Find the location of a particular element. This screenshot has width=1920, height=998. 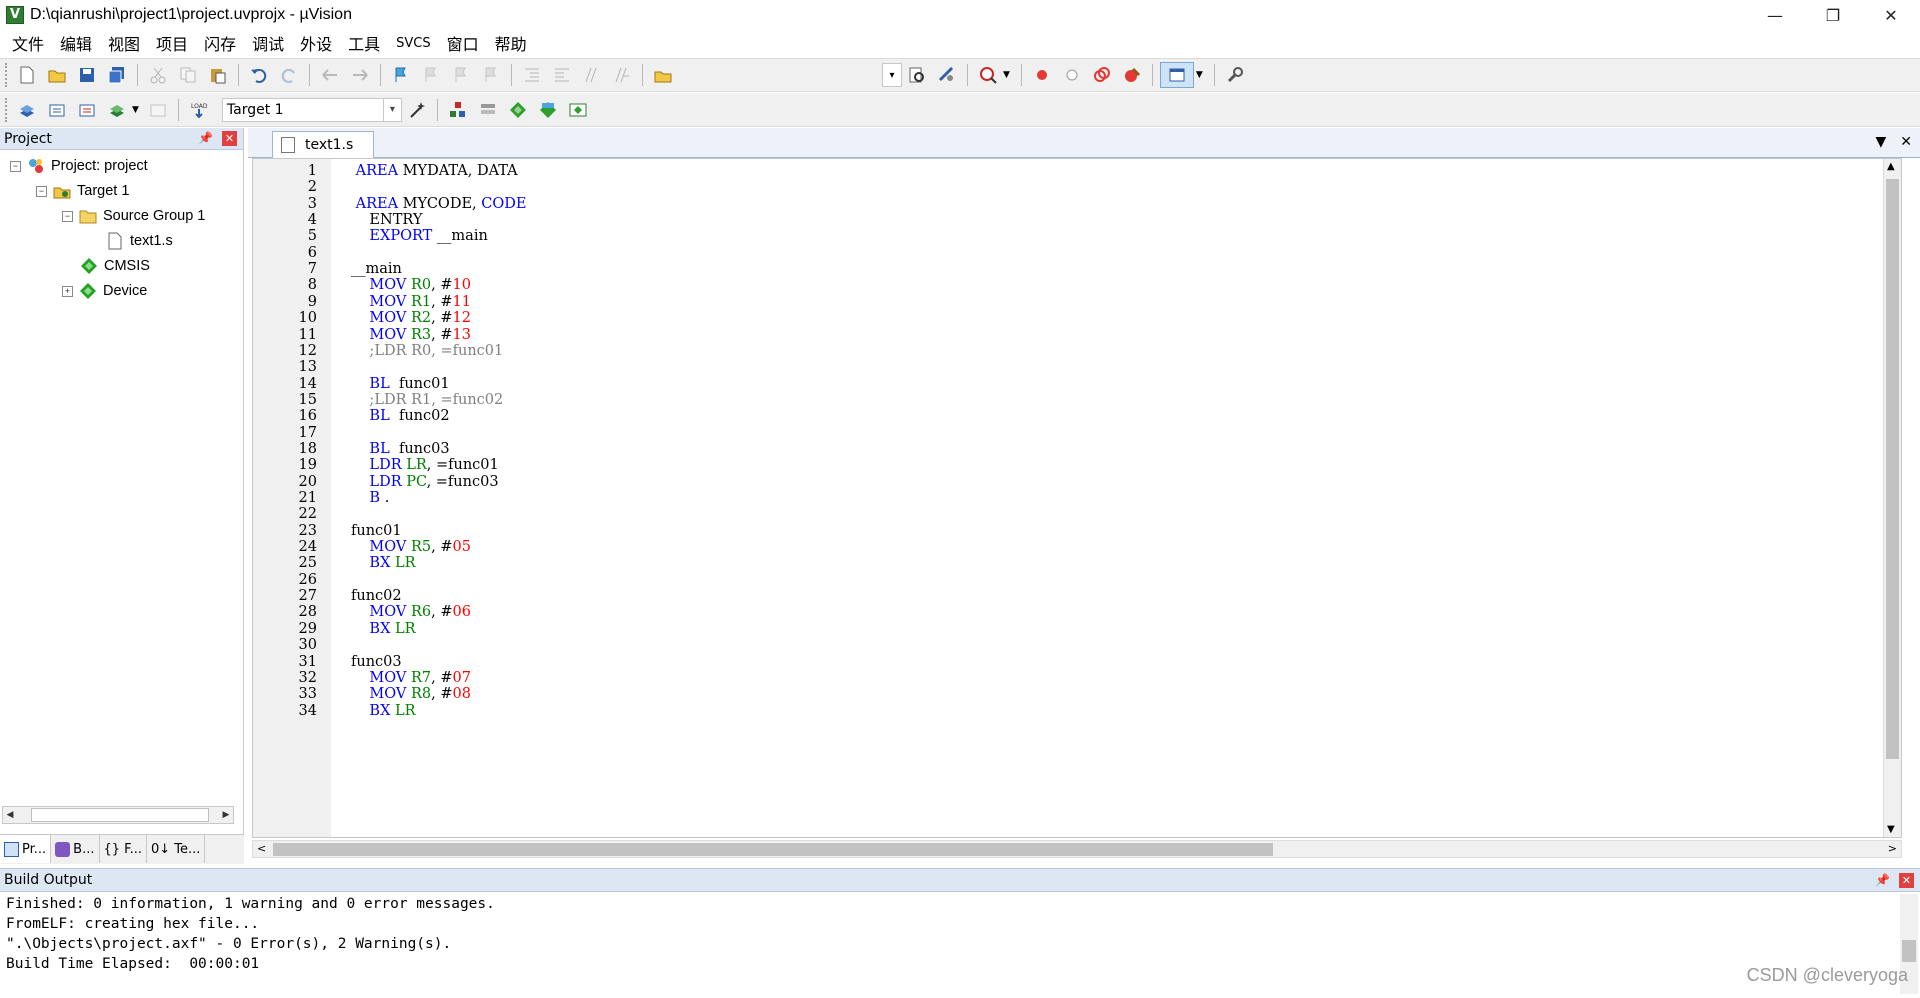

tree-item-file: text1.s is located at coordinates (139, 241).